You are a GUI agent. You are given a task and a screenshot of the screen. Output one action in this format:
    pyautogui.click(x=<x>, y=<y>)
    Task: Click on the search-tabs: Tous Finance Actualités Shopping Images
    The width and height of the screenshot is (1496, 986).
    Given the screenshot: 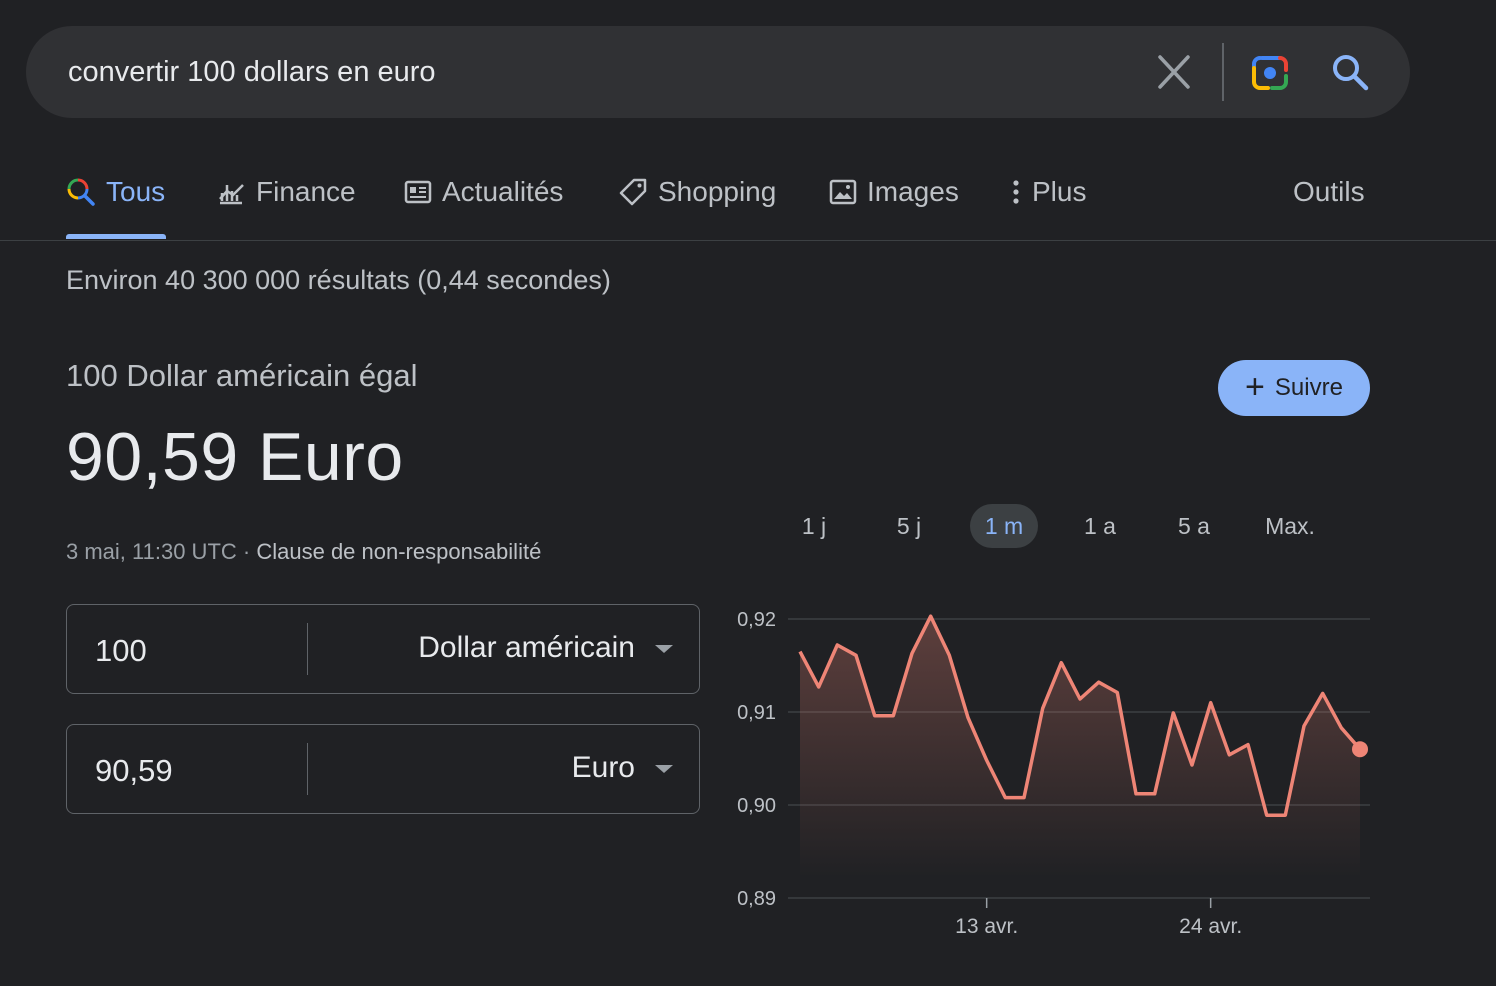 What is the action you would take?
    pyautogui.click(x=748, y=195)
    